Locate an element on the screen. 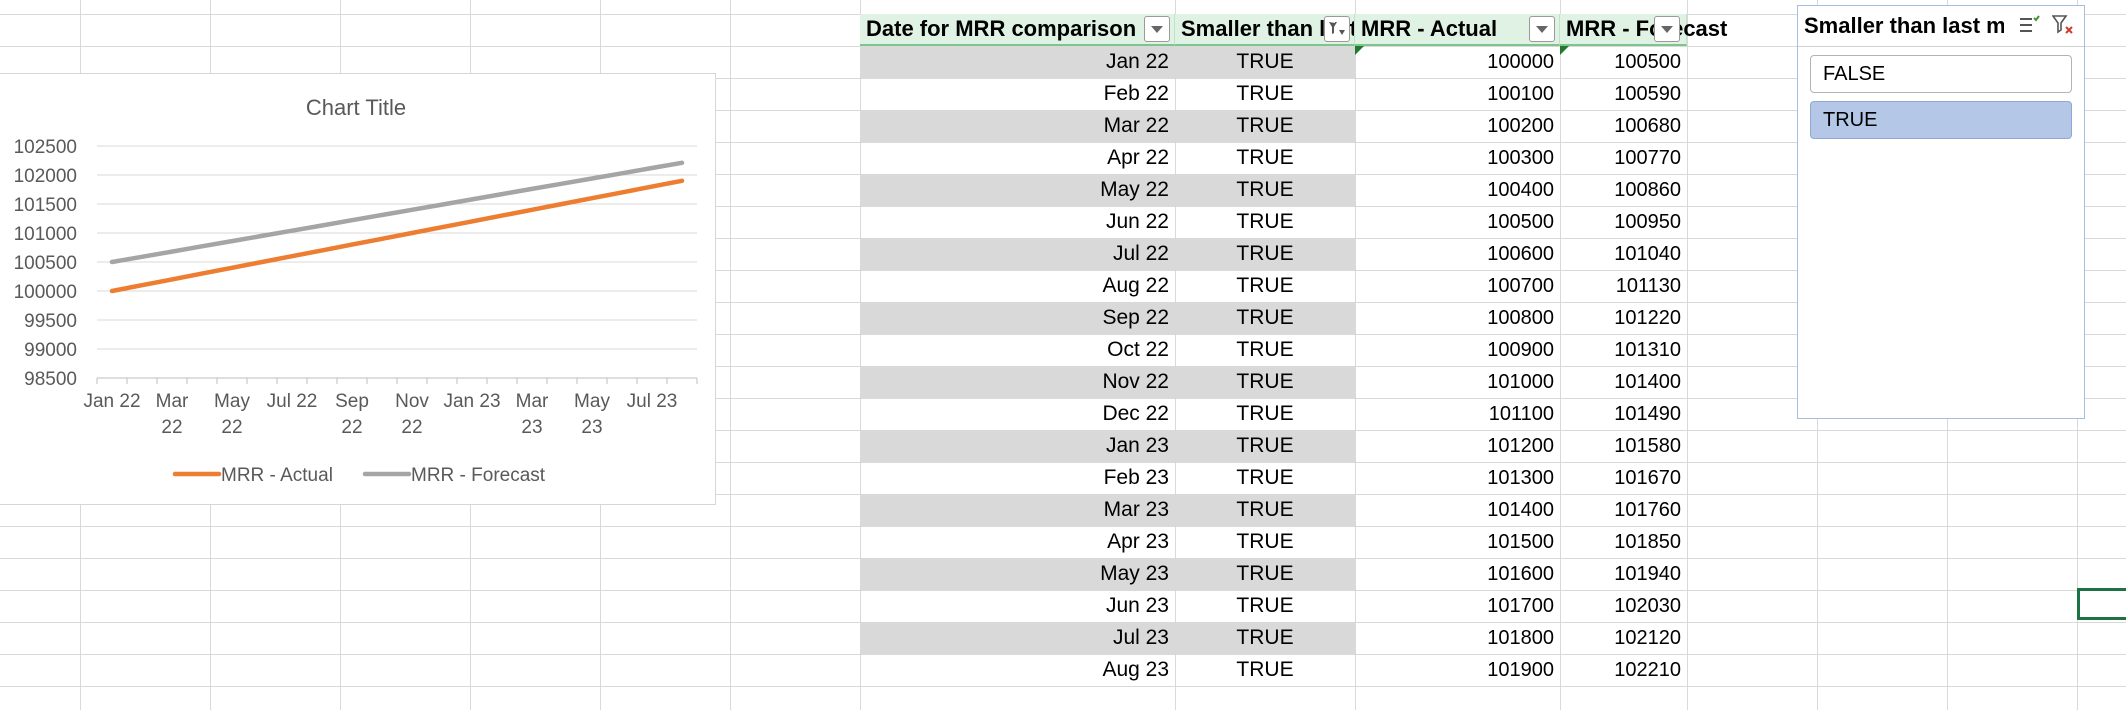 This screenshot has height=710, width=2126. cell-actual: 101700 is located at coordinates (1457, 606).